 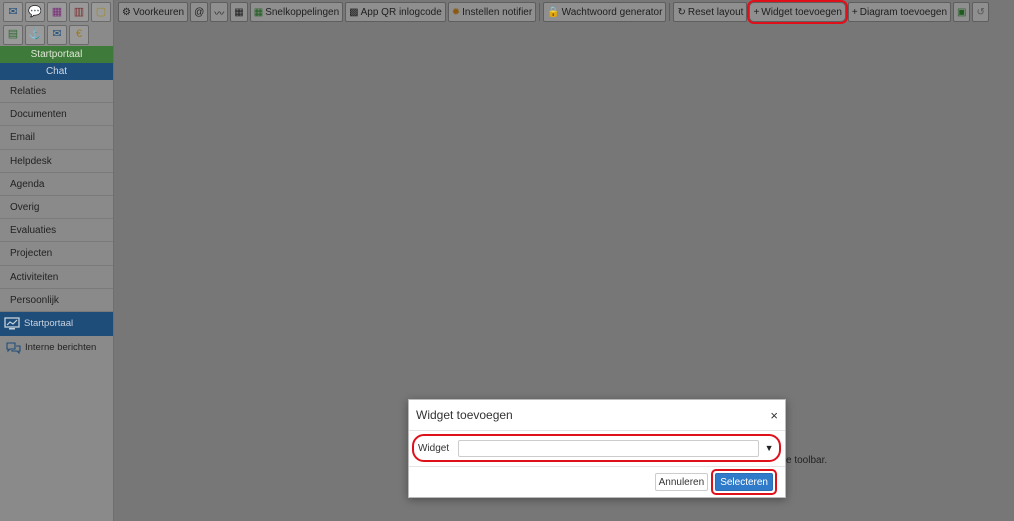 I want to click on at-sign-button: @, so click(x=199, y=12).